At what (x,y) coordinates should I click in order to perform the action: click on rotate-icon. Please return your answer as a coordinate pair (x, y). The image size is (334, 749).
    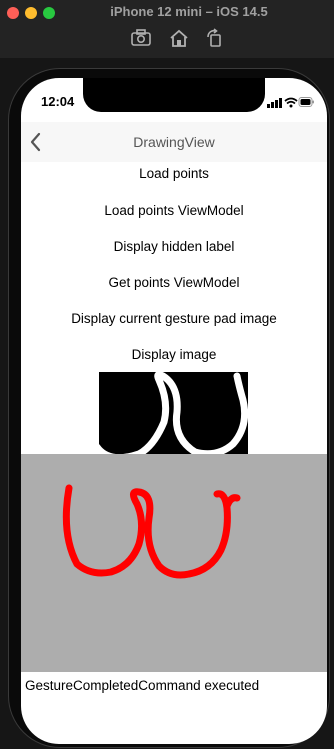
    Looking at the image, I should click on (215, 38).